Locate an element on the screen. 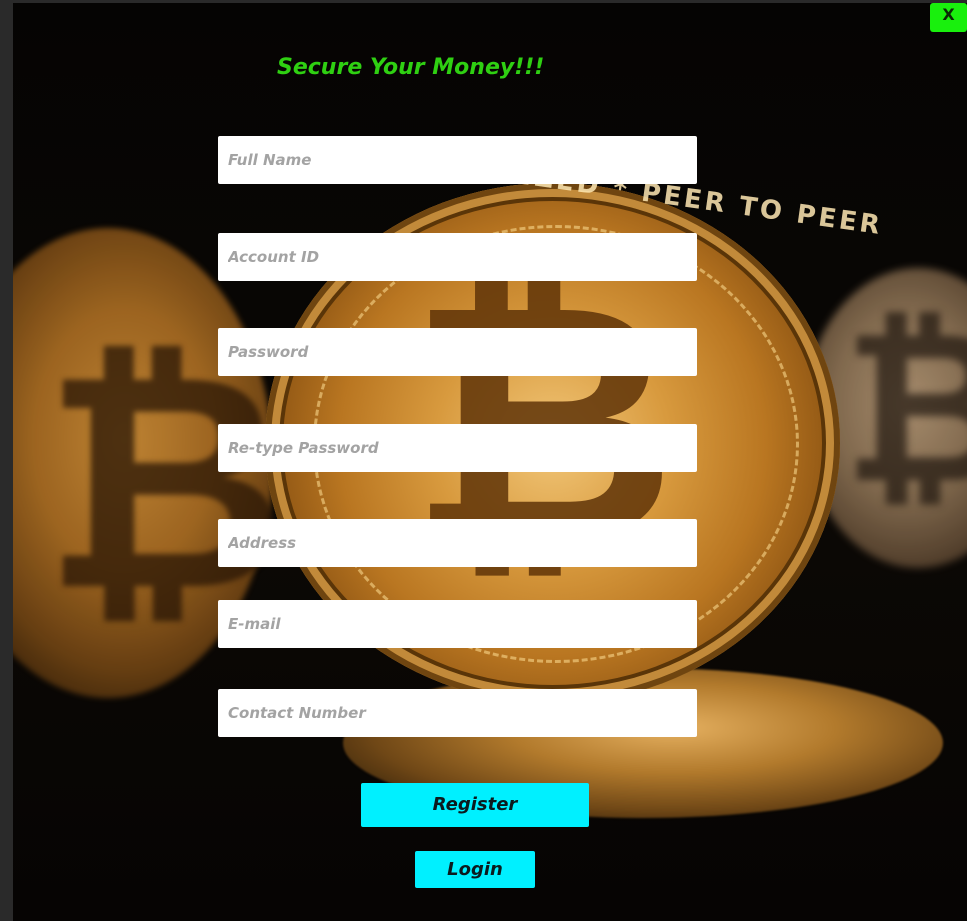 The width and height of the screenshot is (967, 921). login-button: Login is located at coordinates (475, 869).